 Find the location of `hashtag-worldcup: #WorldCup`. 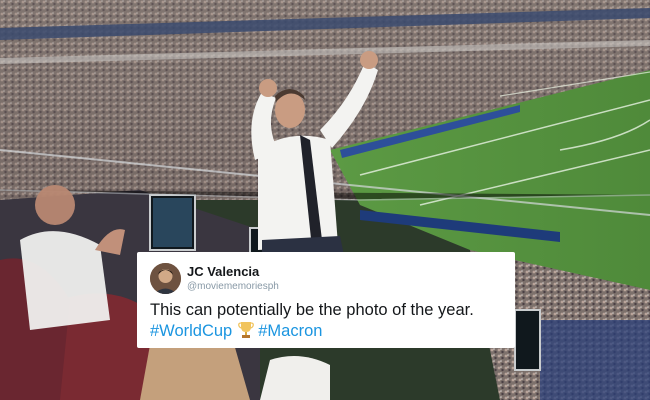

hashtag-worldcup: #WorldCup is located at coordinates (191, 331).